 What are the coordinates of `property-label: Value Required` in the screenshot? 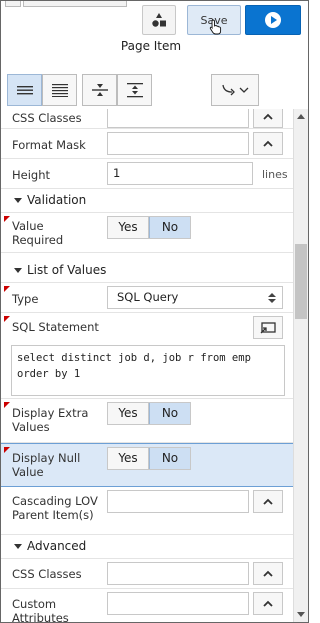 It's located at (38, 233).